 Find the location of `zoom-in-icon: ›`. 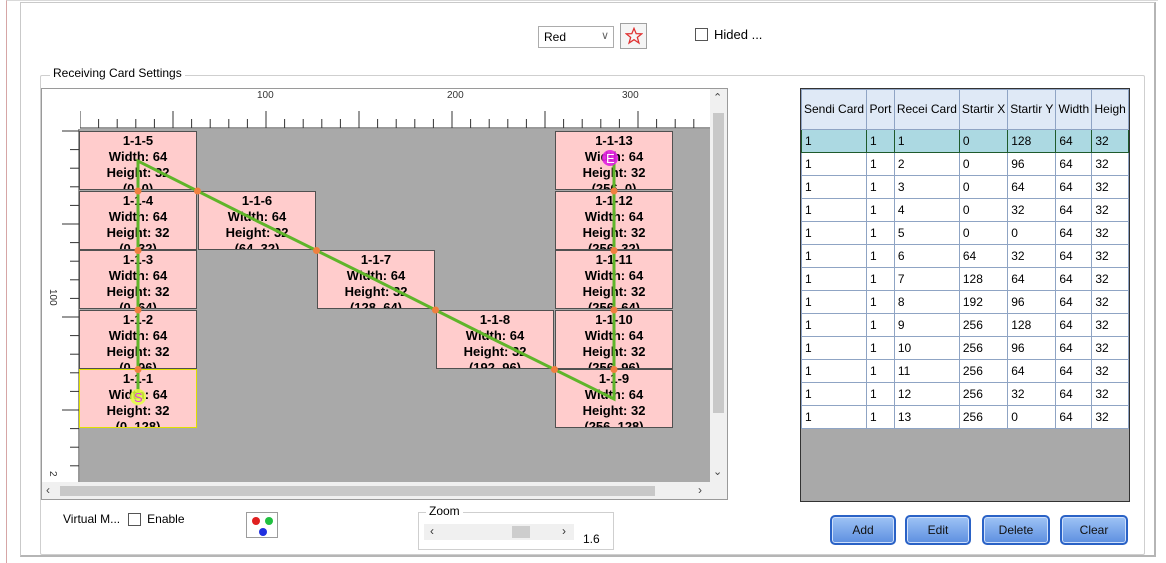

zoom-in-icon: › is located at coordinates (564, 531).